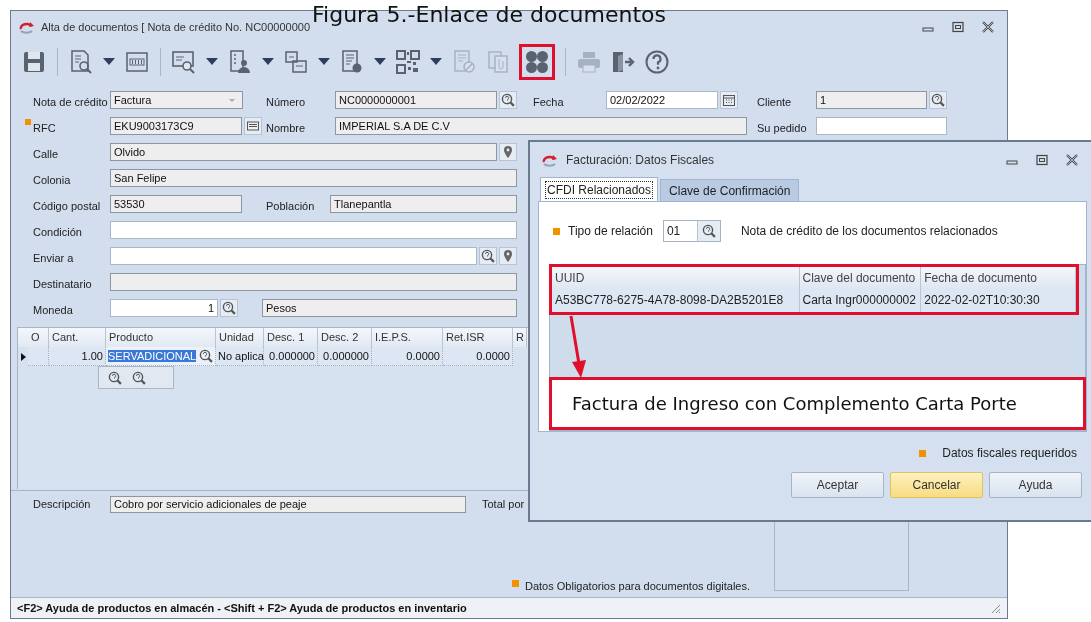 This screenshot has width=1091, height=622. Describe the element at coordinates (286, 127) in the screenshot. I see `field-label: Nombre` at that location.